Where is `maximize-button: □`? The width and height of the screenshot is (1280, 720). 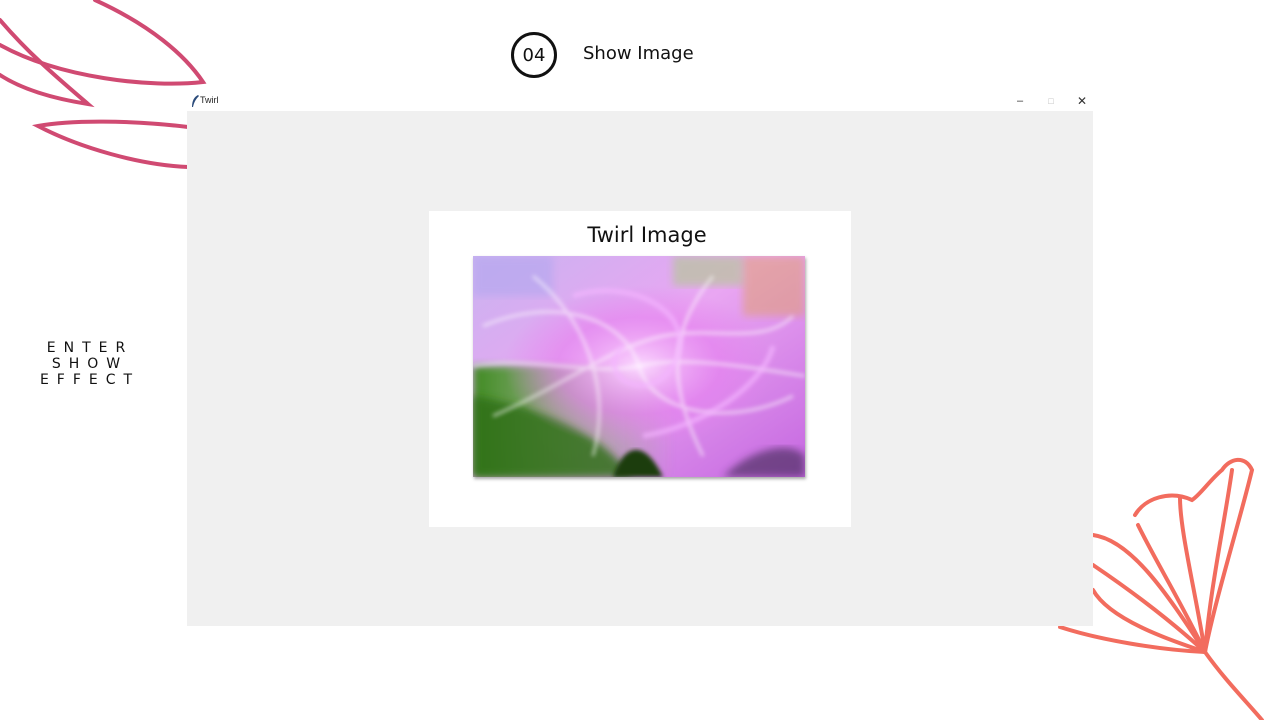
maximize-button: □ is located at coordinates (1051, 101).